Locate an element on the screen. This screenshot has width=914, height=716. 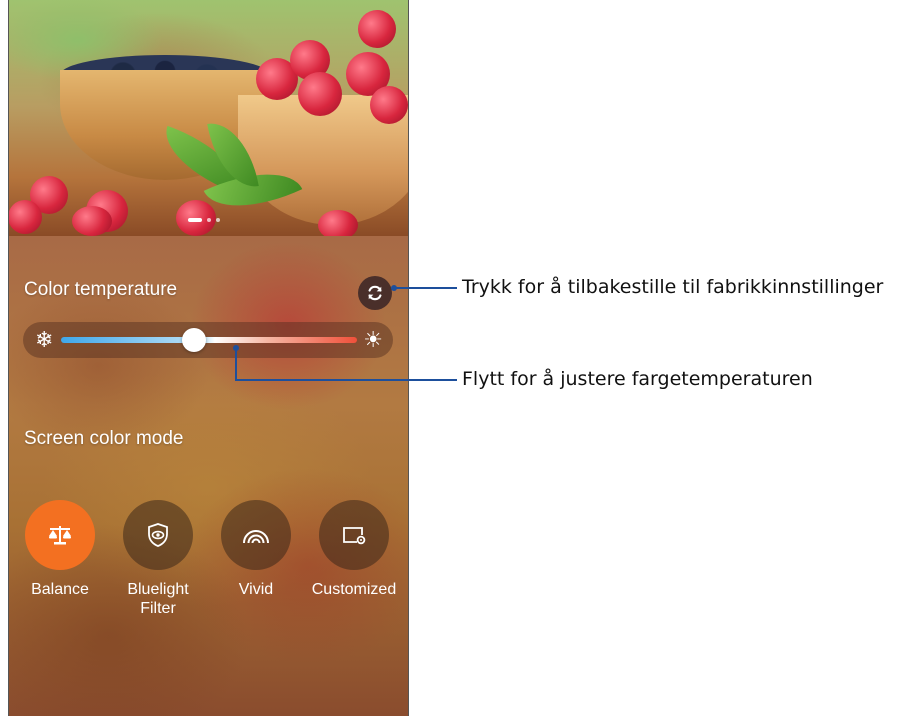
custom-screen-icon is located at coordinates (354, 536).